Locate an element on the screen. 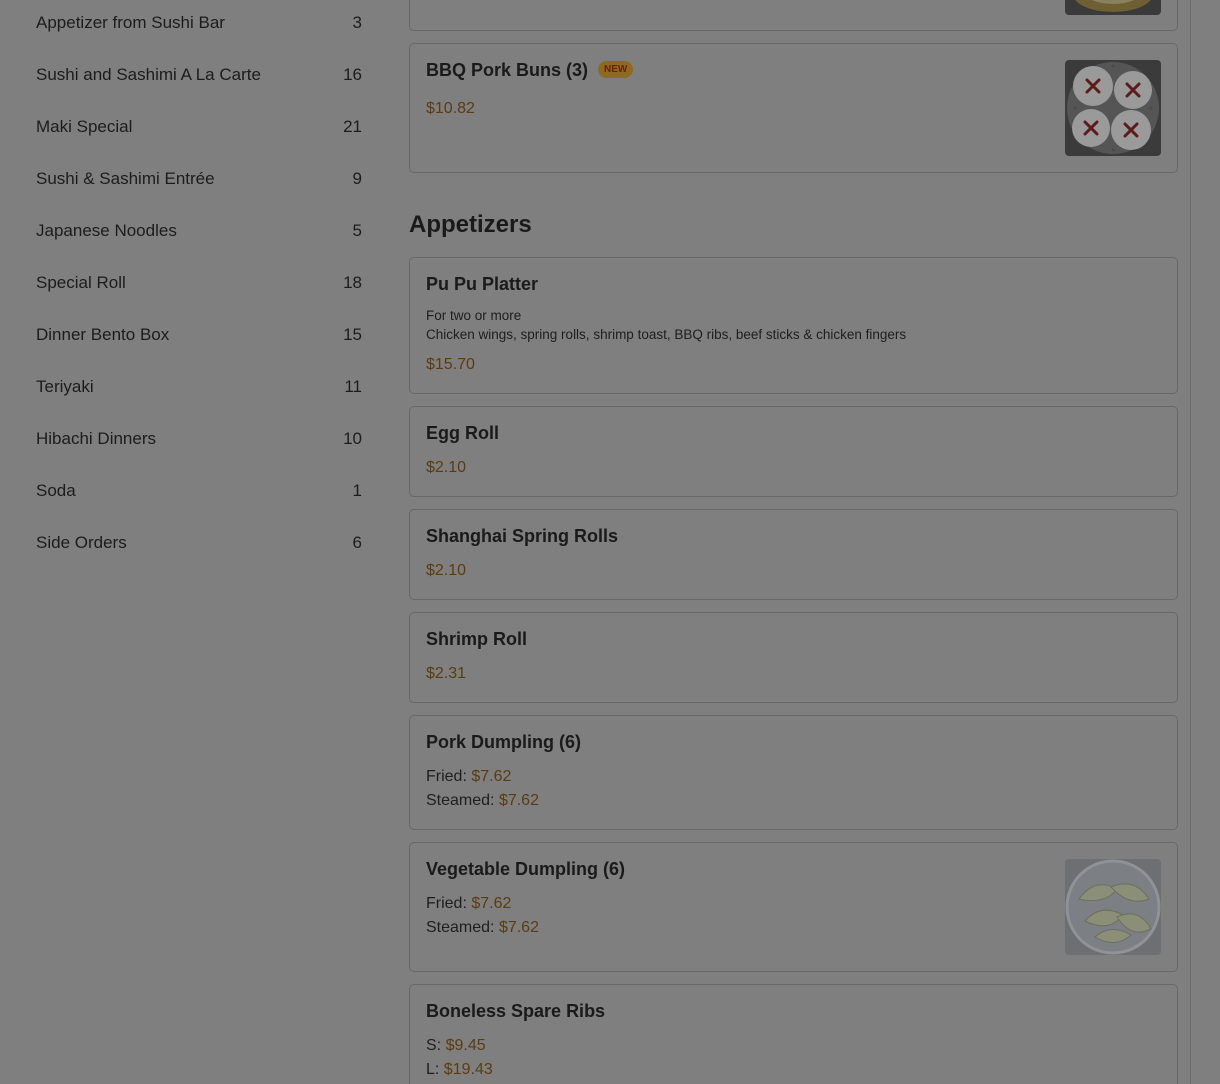  item-description-line-1: For two or more is located at coordinates (474, 315).